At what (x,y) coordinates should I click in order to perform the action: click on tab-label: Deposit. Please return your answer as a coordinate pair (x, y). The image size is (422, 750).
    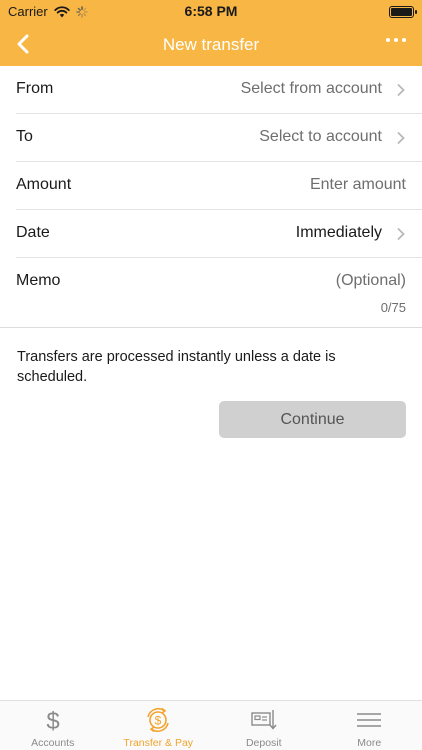
    Looking at the image, I should click on (263, 743).